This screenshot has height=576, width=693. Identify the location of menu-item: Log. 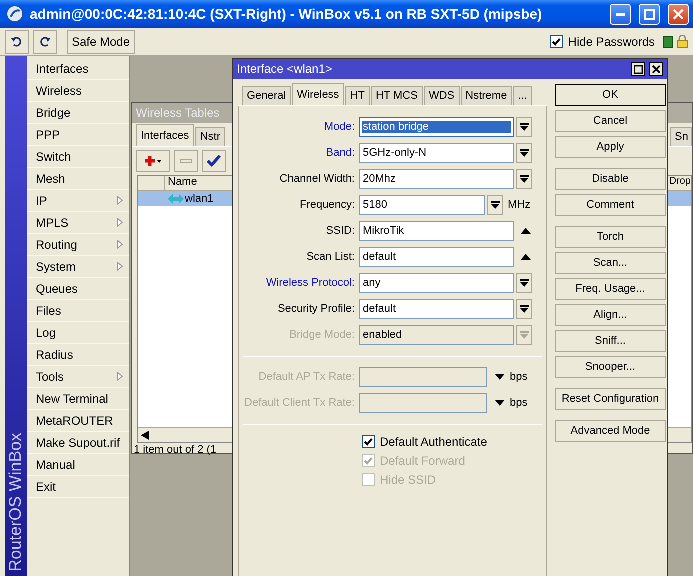
(78, 333).